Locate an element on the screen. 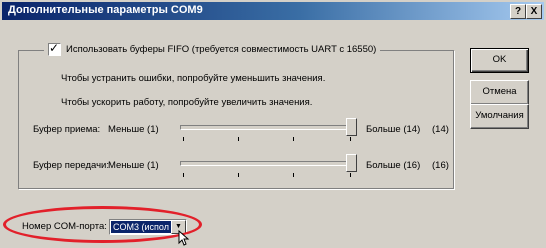 The height and width of the screenshot is (248, 546). receive-buffer-label: Буфер приема: is located at coordinates (67, 129).